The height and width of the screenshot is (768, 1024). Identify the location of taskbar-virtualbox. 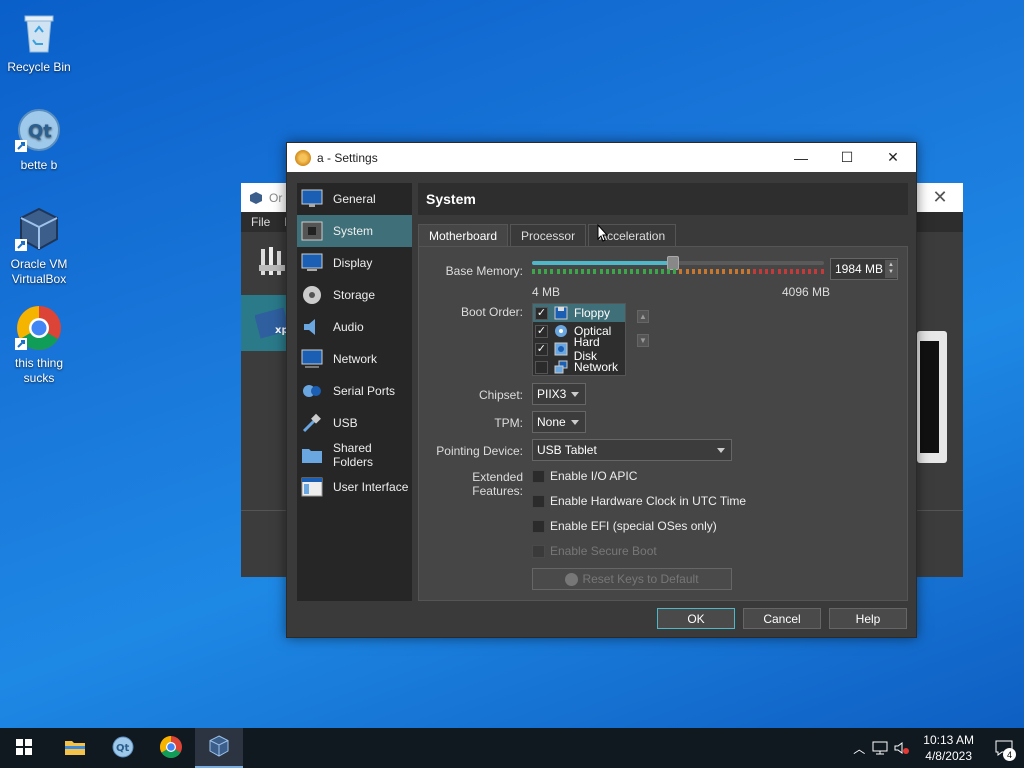
(219, 748).